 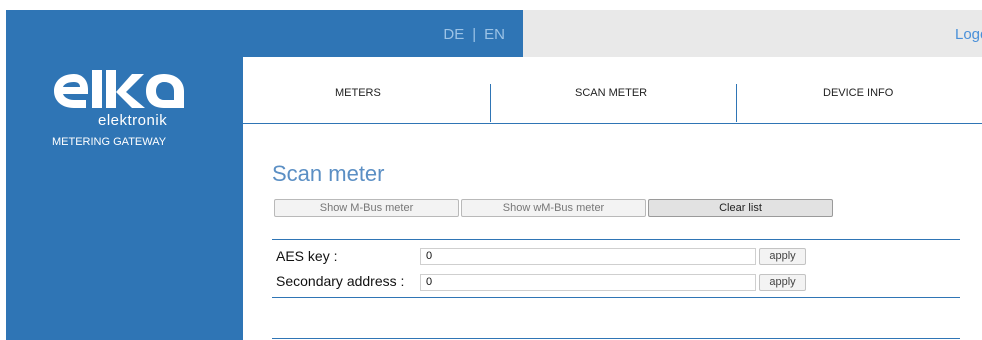 I want to click on page-title: Scan meter, so click(x=328, y=173).